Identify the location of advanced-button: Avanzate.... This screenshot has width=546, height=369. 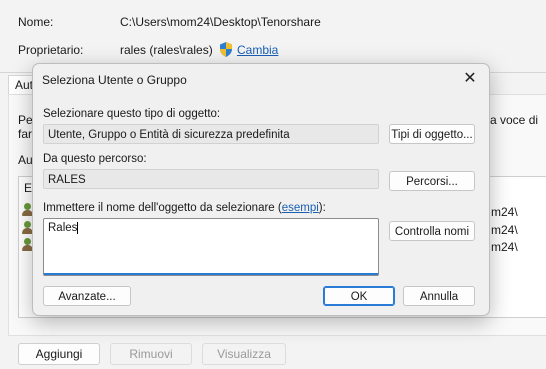
(87, 296).